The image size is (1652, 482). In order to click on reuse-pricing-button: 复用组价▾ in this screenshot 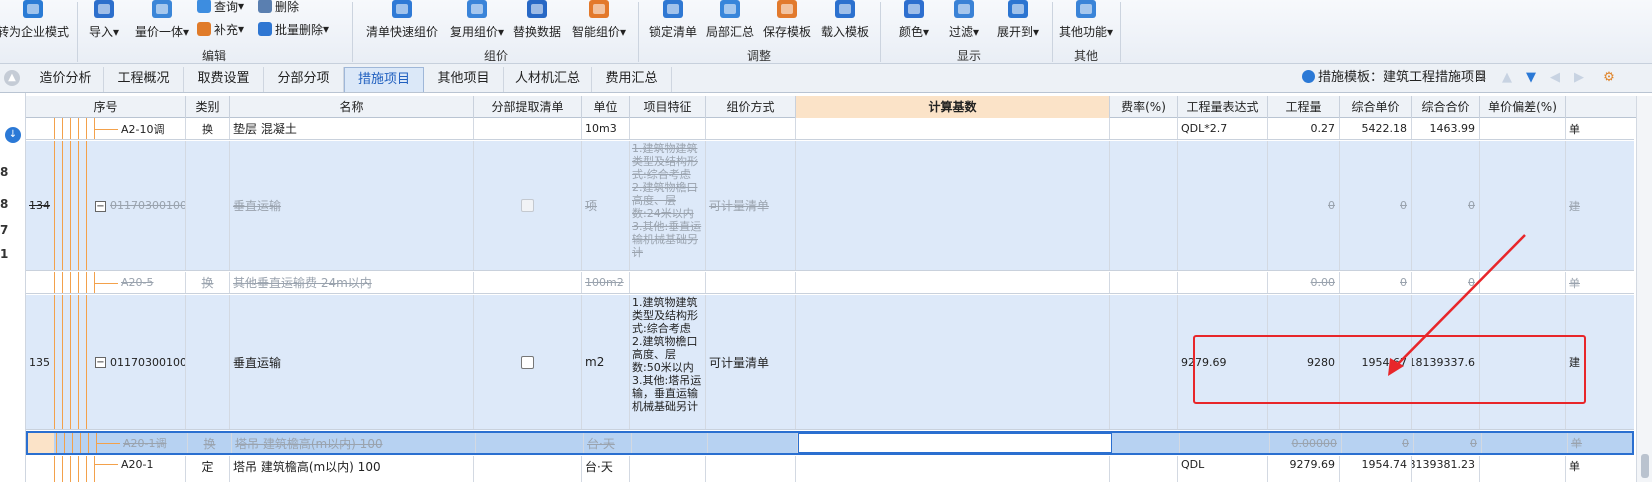, I will do `click(477, 22)`.